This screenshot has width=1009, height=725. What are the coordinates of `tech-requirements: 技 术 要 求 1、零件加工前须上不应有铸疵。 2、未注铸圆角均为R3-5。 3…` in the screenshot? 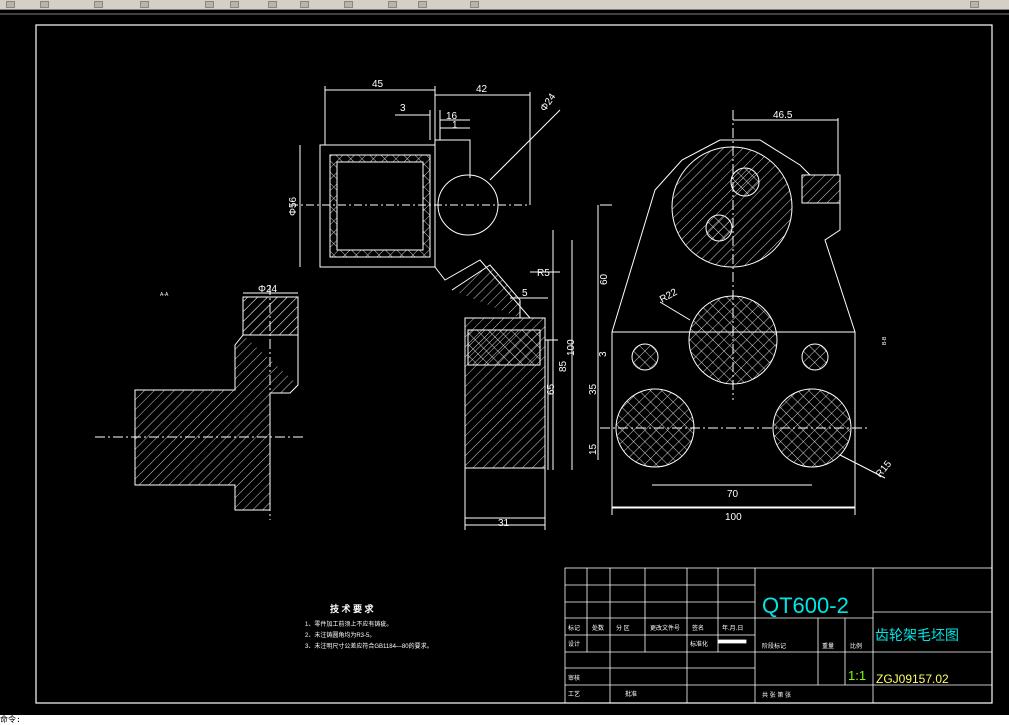 It's located at (369, 626).